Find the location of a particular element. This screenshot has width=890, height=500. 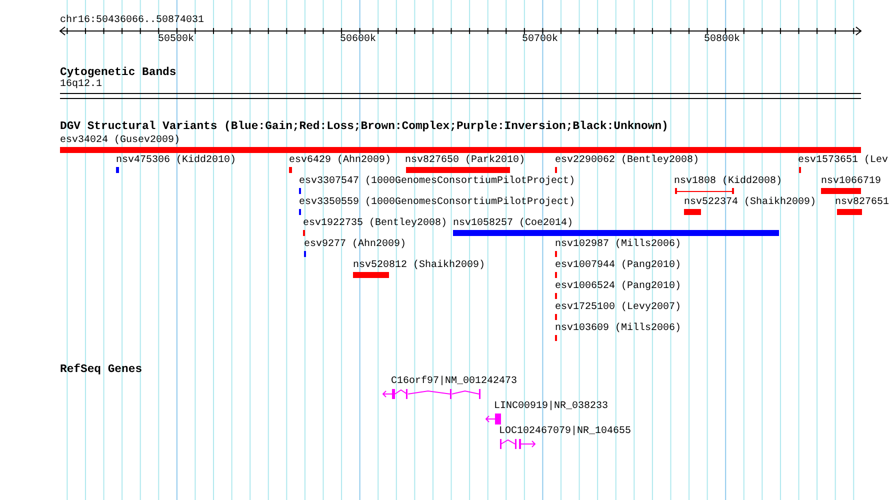

ruler-tick-label: 50600k is located at coordinates (358, 40).